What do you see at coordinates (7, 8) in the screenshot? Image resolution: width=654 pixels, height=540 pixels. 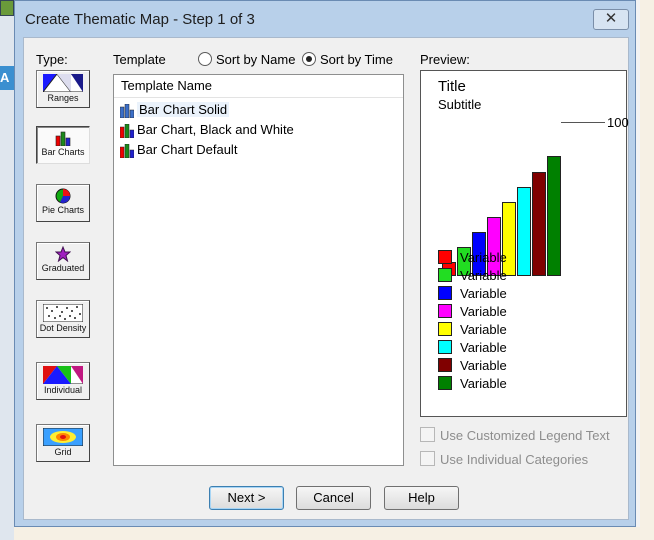 I see `background-app-icon` at bounding box center [7, 8].